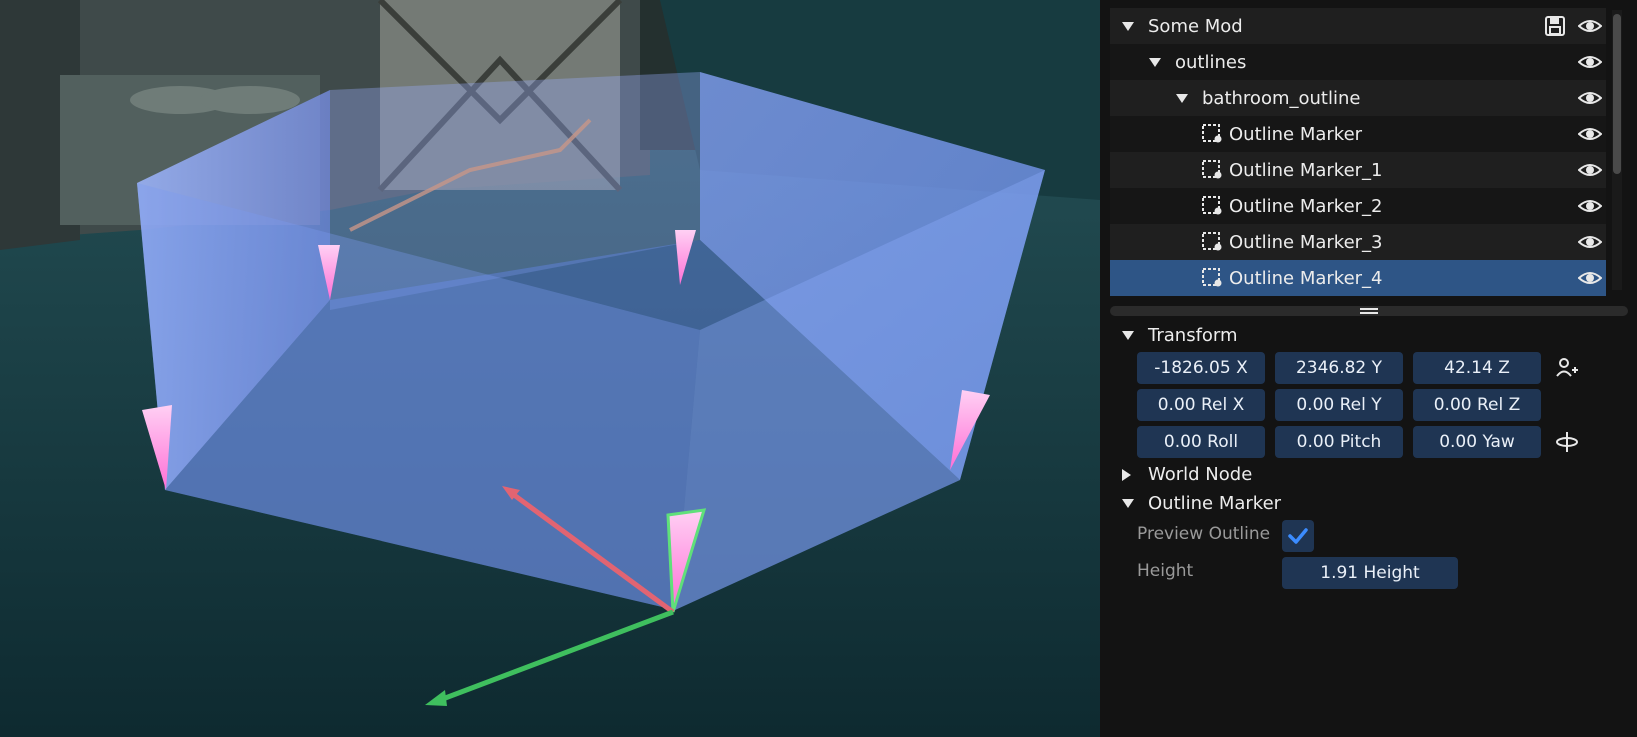 The image size is (1637, 737). What do you see at coordinates (1201, 405) in the screenshot?
I see `relative-x-field: 0.00 Rel X` at bounding box center [1201, 405].